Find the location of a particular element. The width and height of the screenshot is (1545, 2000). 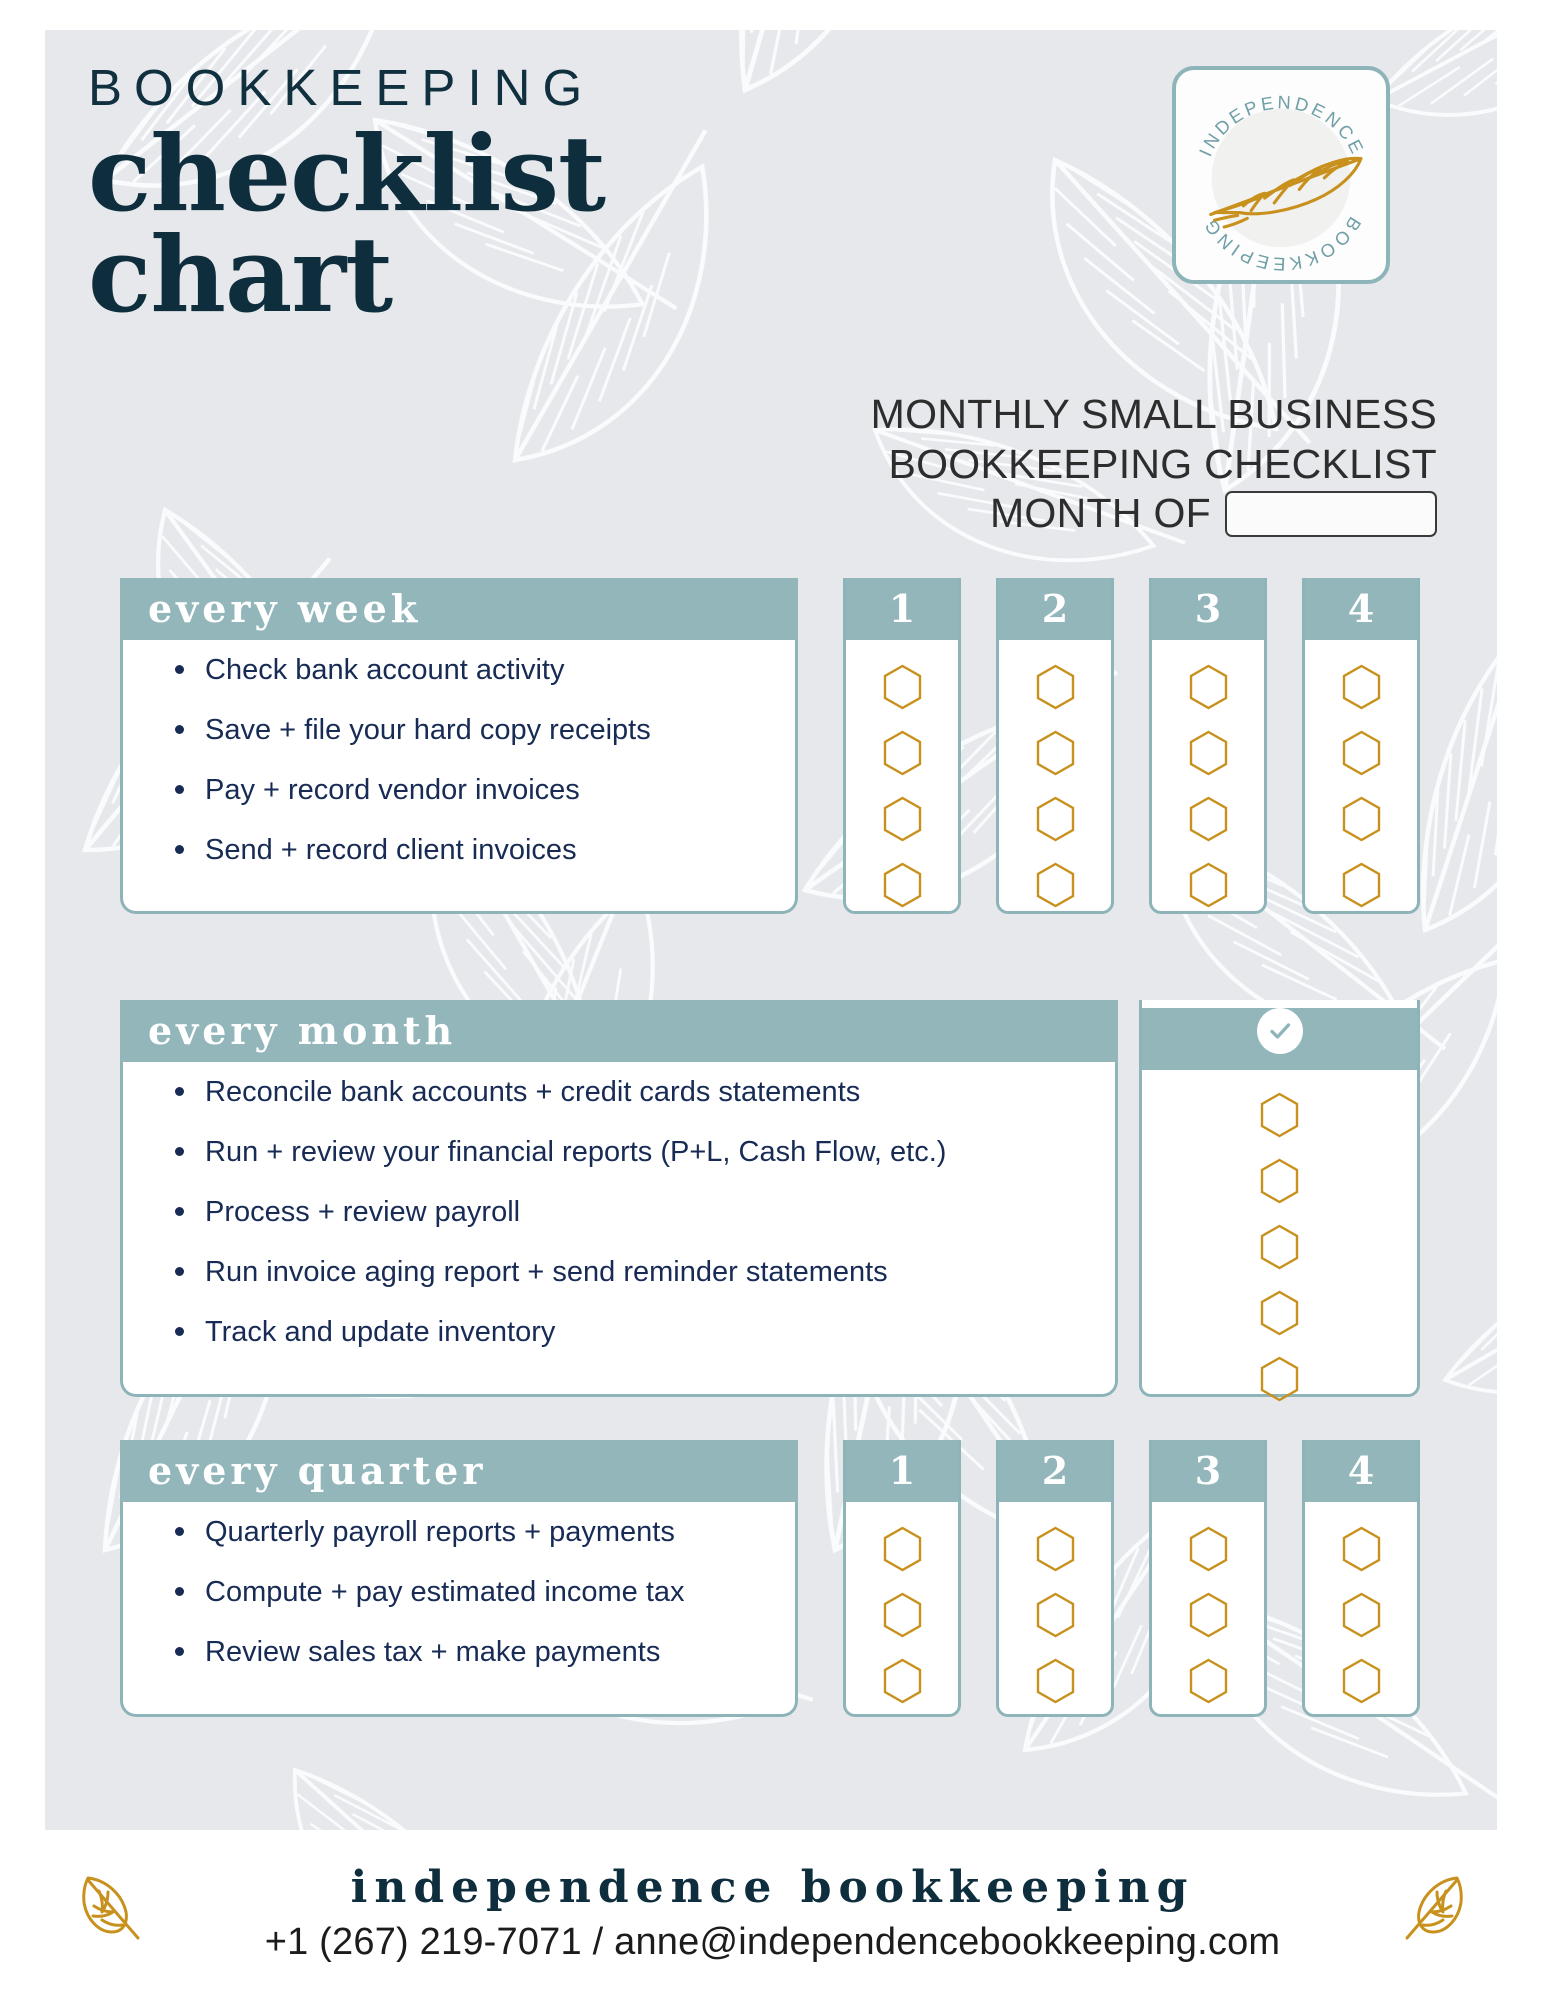

week-column-header-2: 2 is located at coordinates (1055, 609).